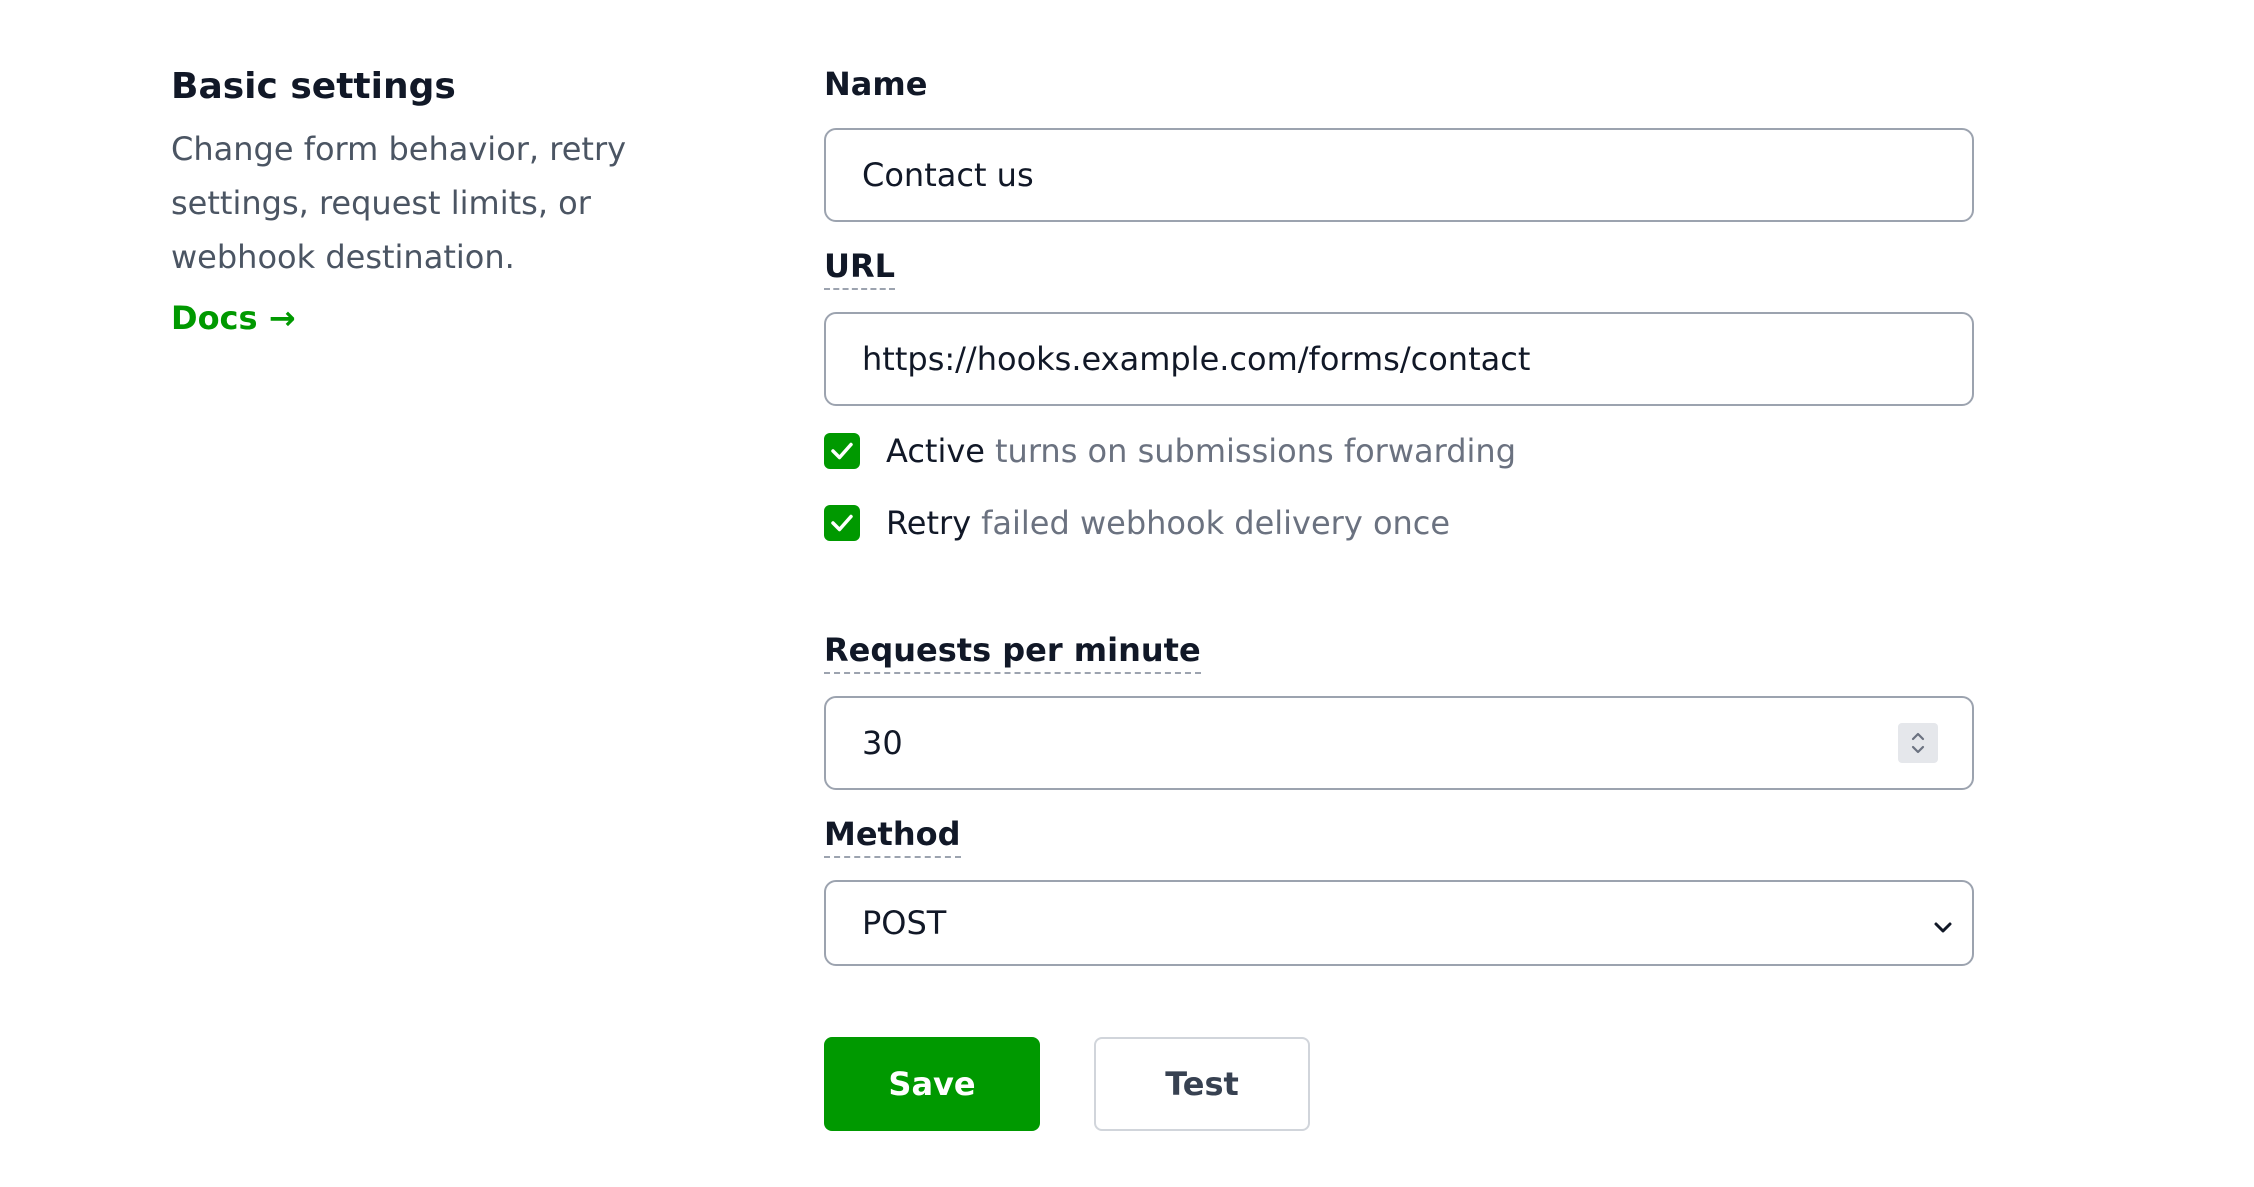 This screenshot has width=2254, height=1187. Describe the element at coordinates (233, 318) in the screenshot. I see `docs-link: Docs →` at that location.